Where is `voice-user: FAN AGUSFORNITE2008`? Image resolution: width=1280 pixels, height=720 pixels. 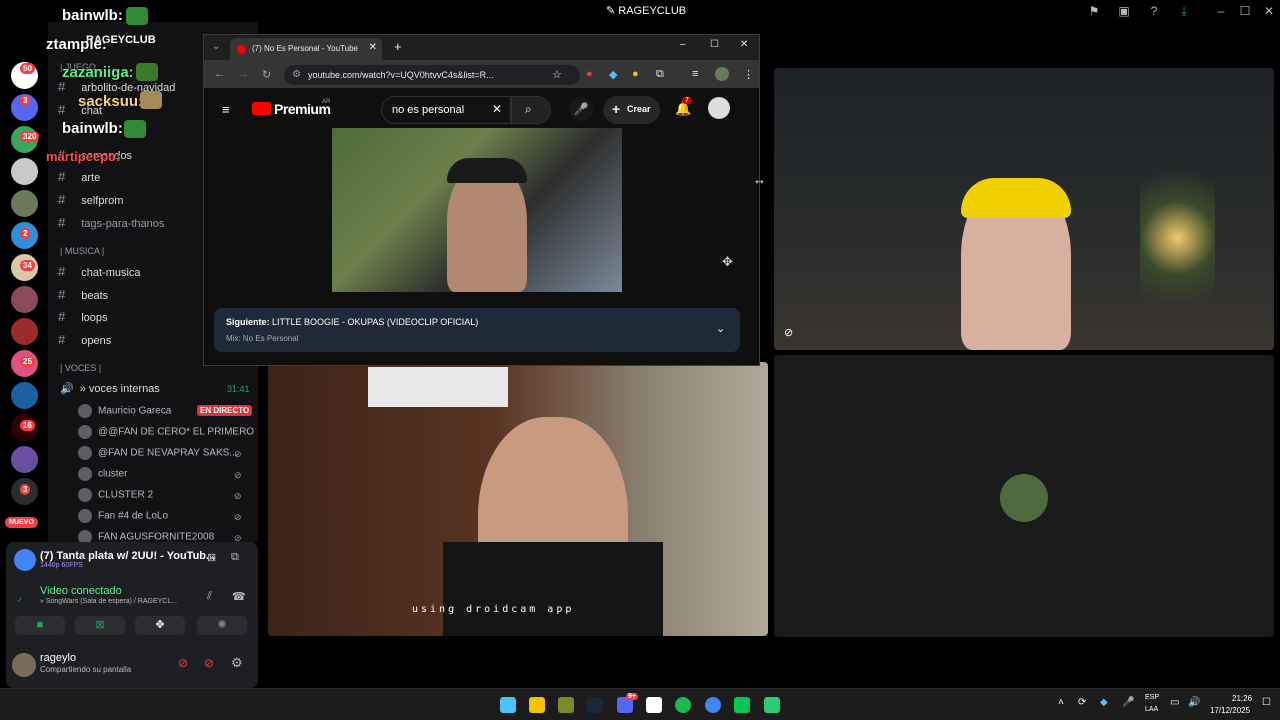 voice-user: FAN AGUSFORNITE2008 is located at coordinates (146, 536).